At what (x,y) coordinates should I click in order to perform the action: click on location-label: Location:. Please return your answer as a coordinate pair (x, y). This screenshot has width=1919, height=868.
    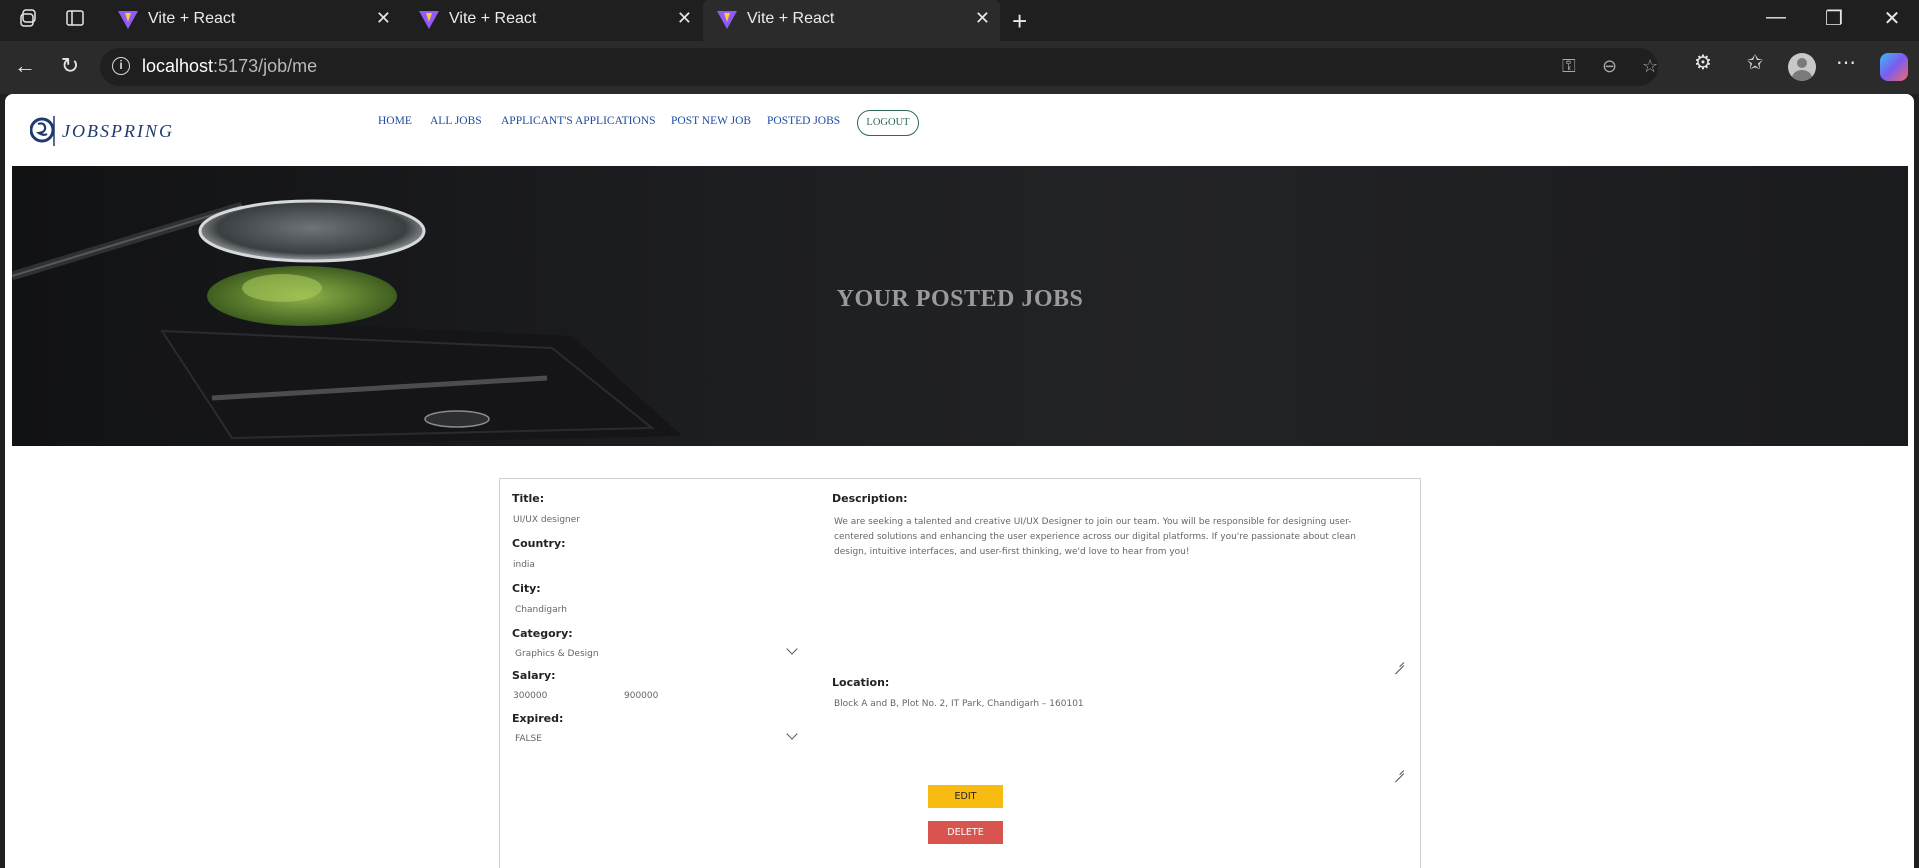
    Looking at the image, I should click on (861, 682).